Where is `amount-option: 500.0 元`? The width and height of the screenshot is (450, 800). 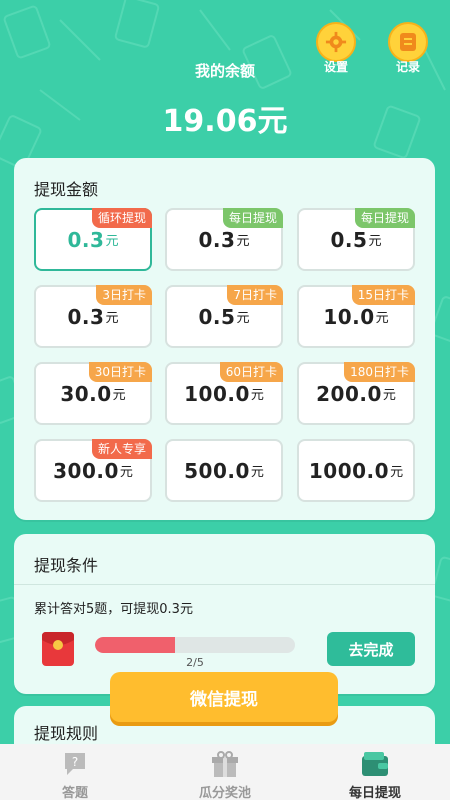
amount-option: 500.0 元 is located at coordinates (224, 470).